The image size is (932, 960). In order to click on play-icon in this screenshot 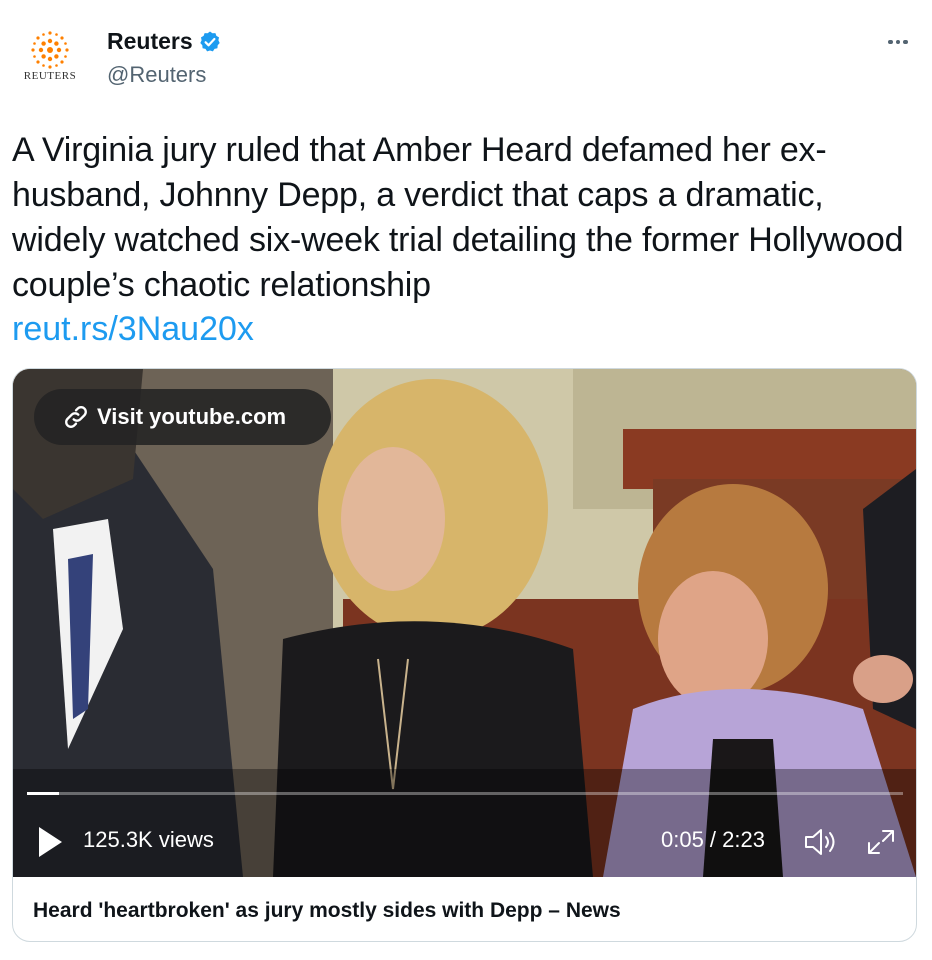, I will do `click(50, 842)`.